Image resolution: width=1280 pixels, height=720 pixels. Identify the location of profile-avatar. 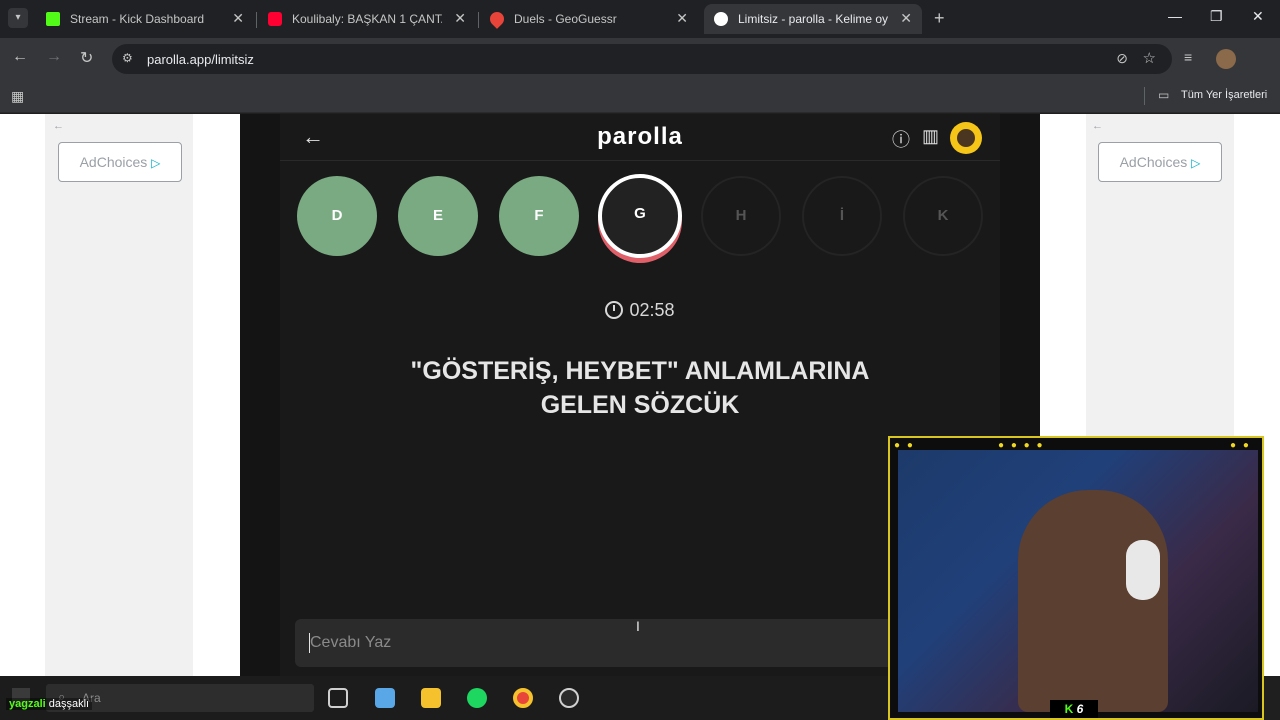
(1226, 59).